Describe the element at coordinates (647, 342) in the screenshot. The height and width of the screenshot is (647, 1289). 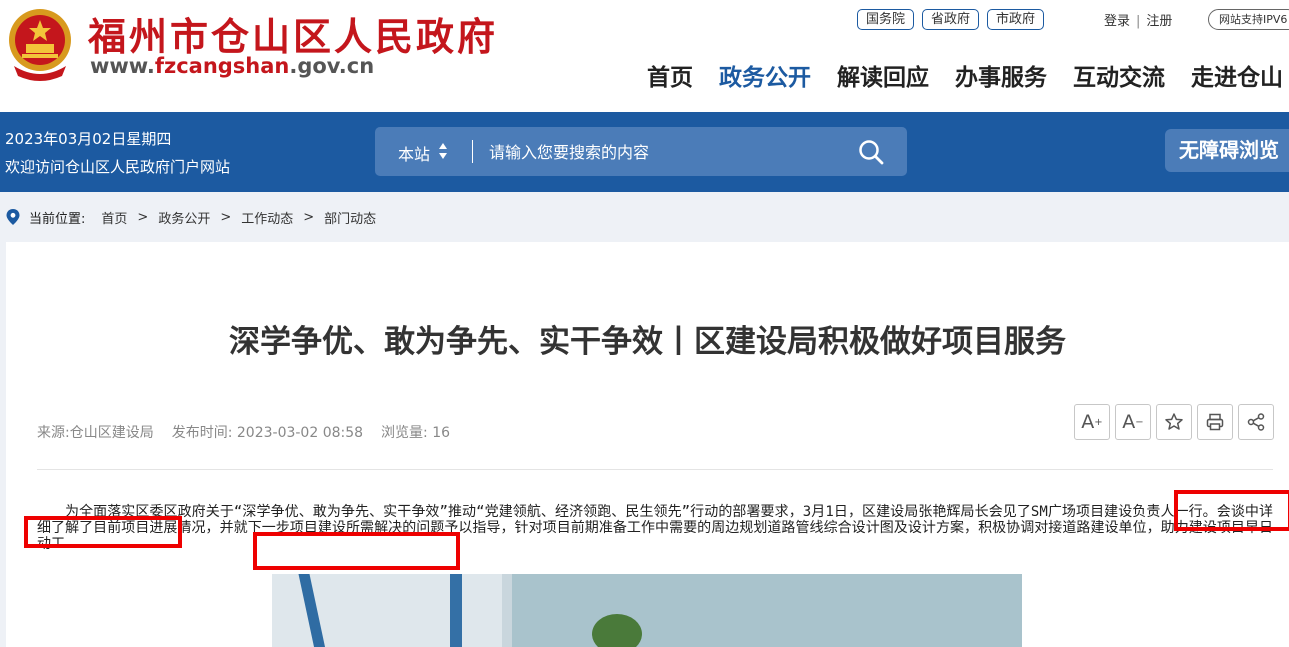
I see `article-title: 深学争优、敢为争先、实干争效丨区建设局积极做好项目服务` at that location.